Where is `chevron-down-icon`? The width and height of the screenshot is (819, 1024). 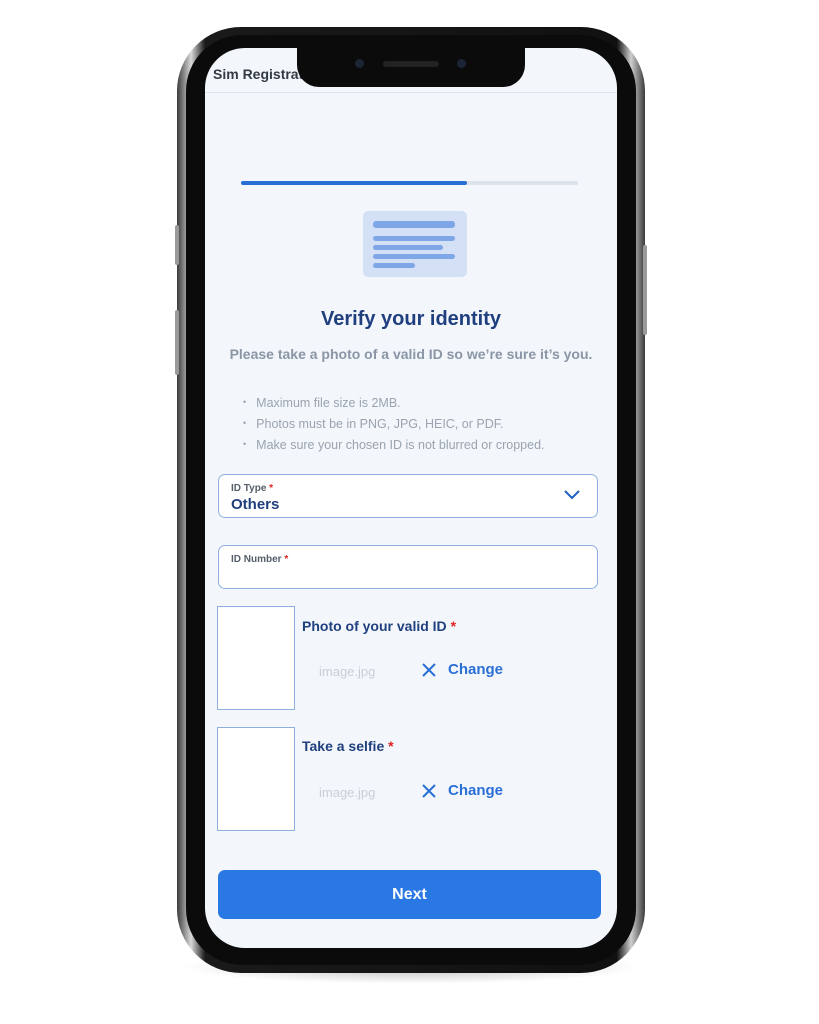 chevron-down-icon is located at coordinates (572, 495).